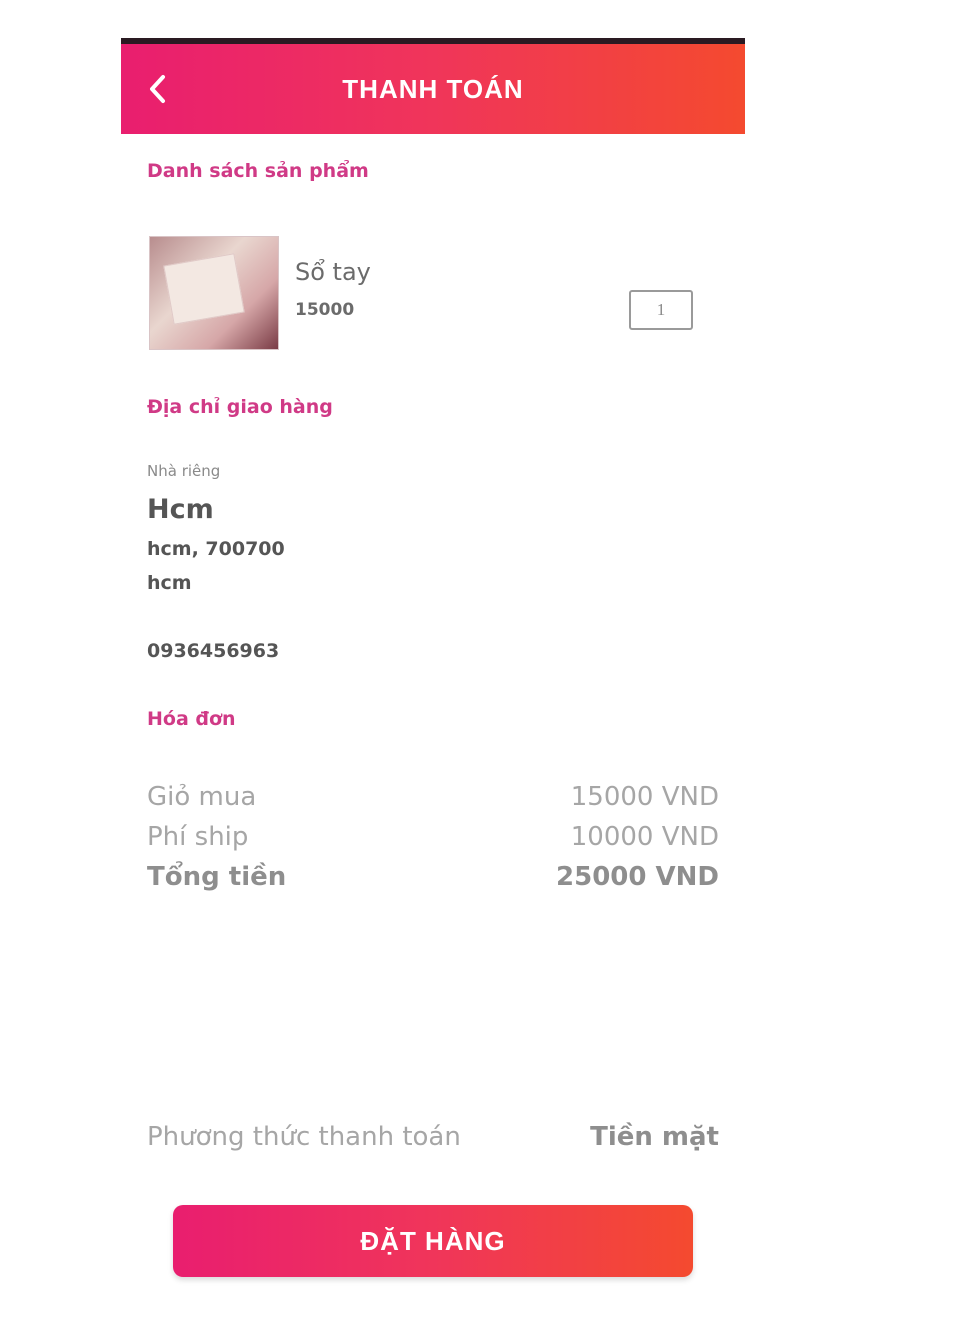  Describe the element at coordinates (240, 407) in the screenshot. I see `address-section-title: Địa chỉ giao hàng` at that location.